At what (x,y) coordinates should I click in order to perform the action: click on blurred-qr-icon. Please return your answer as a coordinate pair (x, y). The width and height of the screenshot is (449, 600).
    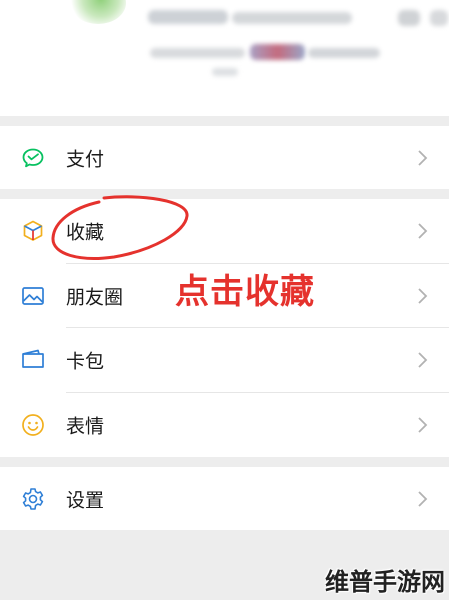
    Looking at the image, I should click on (409, 18).